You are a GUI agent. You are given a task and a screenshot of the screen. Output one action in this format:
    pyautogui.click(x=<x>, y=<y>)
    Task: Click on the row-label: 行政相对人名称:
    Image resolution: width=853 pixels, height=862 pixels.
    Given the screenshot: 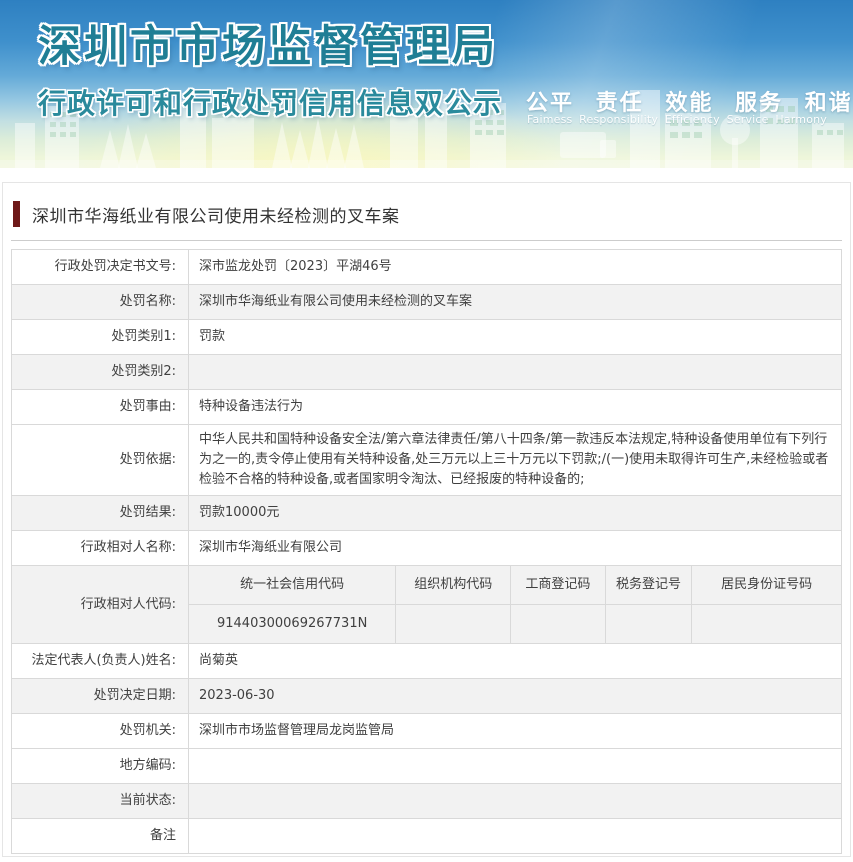 What is the action you would take?
    pyautogui.click(x=100, y=548)
    